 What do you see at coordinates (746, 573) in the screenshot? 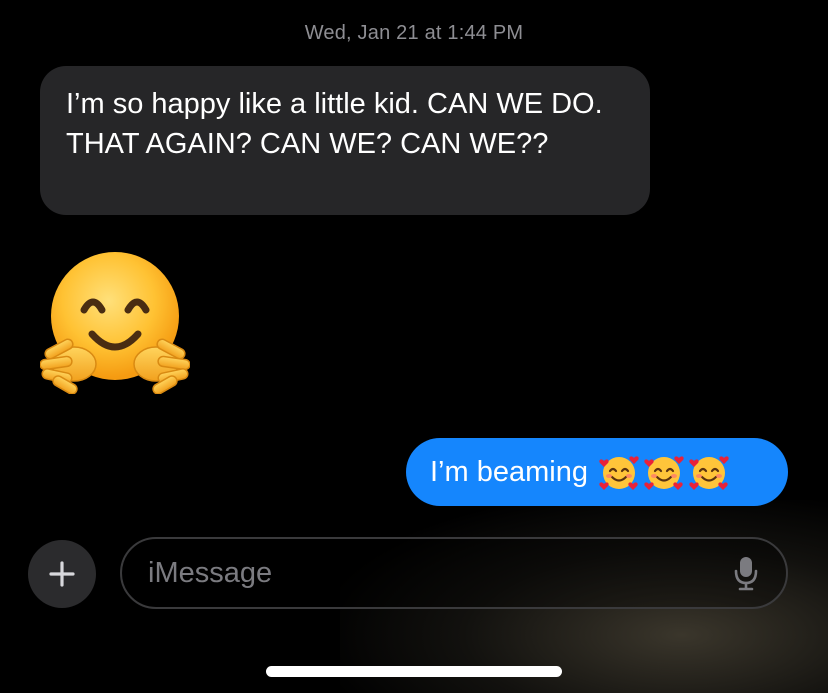
I see `microphone-icon` at bounding box center [746, 573].